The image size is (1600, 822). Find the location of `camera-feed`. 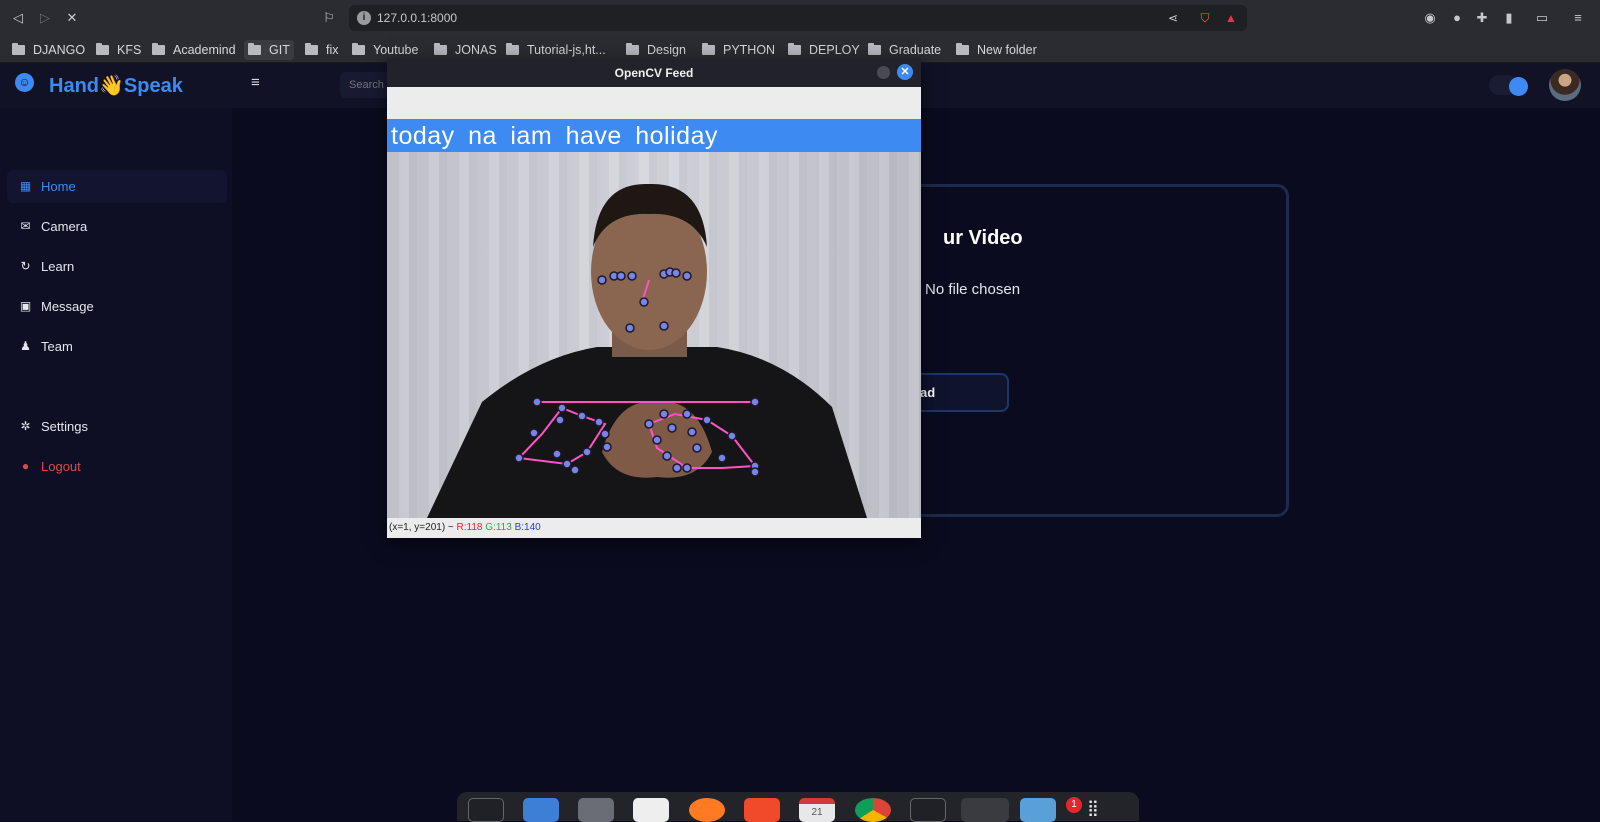

camera-feed is located at coordinates (654, 335).